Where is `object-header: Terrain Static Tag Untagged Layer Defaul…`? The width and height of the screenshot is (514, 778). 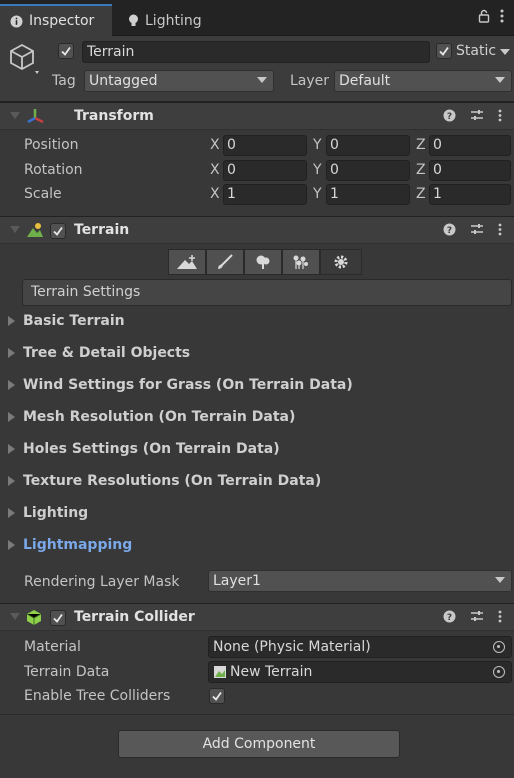
object-header: Terrain Static Tag Untagged Layer Defaul… is located at coordinates (257, 69).